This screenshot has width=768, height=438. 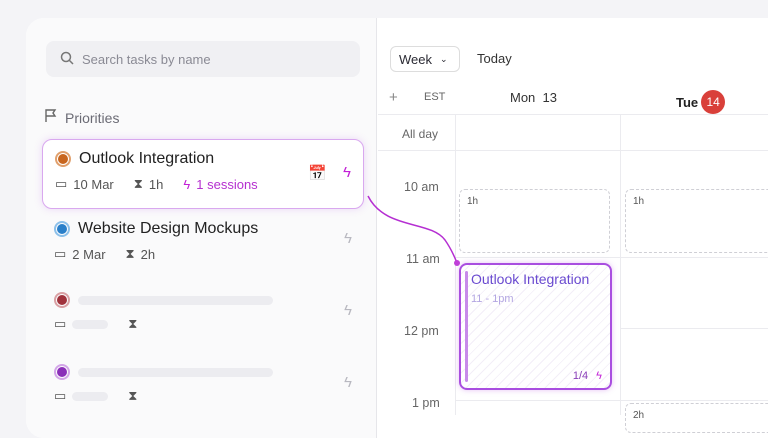 What do you see at coordinates (413, 230) in the screenshot?
I see `drag-connector` at bounding box center [413, 230].